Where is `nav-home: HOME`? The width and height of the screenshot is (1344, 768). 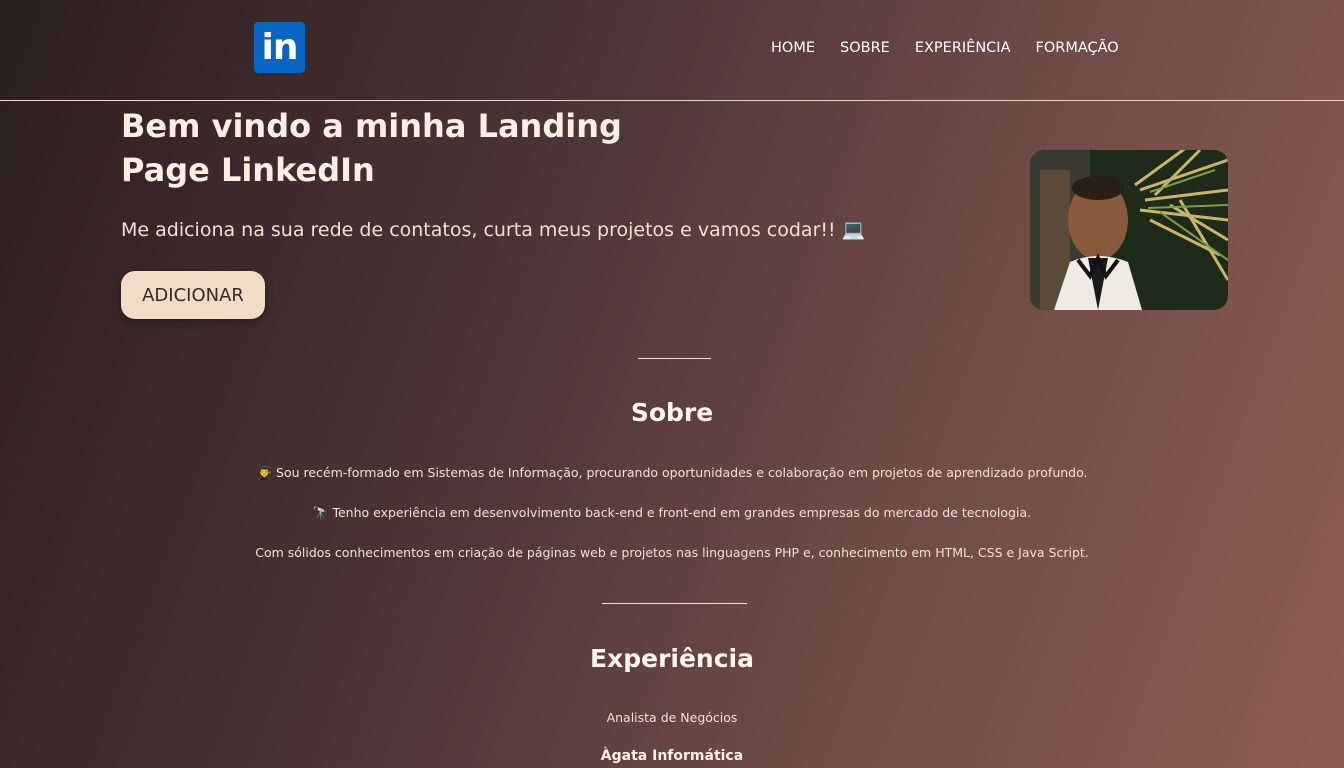
nav-home: HOME is located at coordinates (793, 48).